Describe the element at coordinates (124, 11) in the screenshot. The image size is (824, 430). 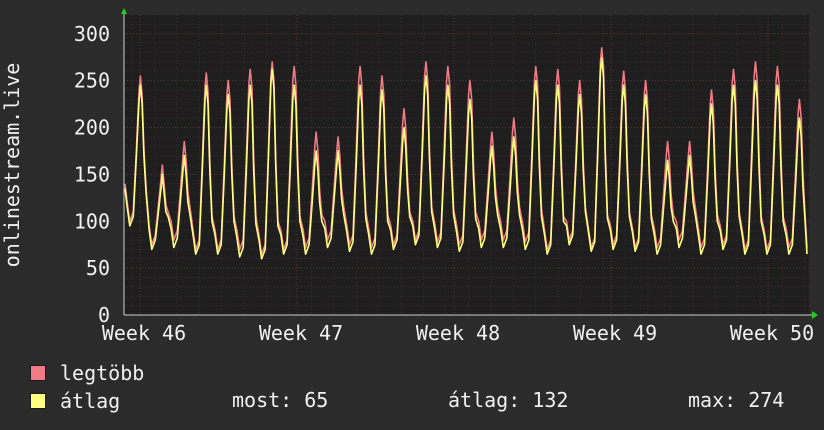
I see `y-axis-arrow` at that location.